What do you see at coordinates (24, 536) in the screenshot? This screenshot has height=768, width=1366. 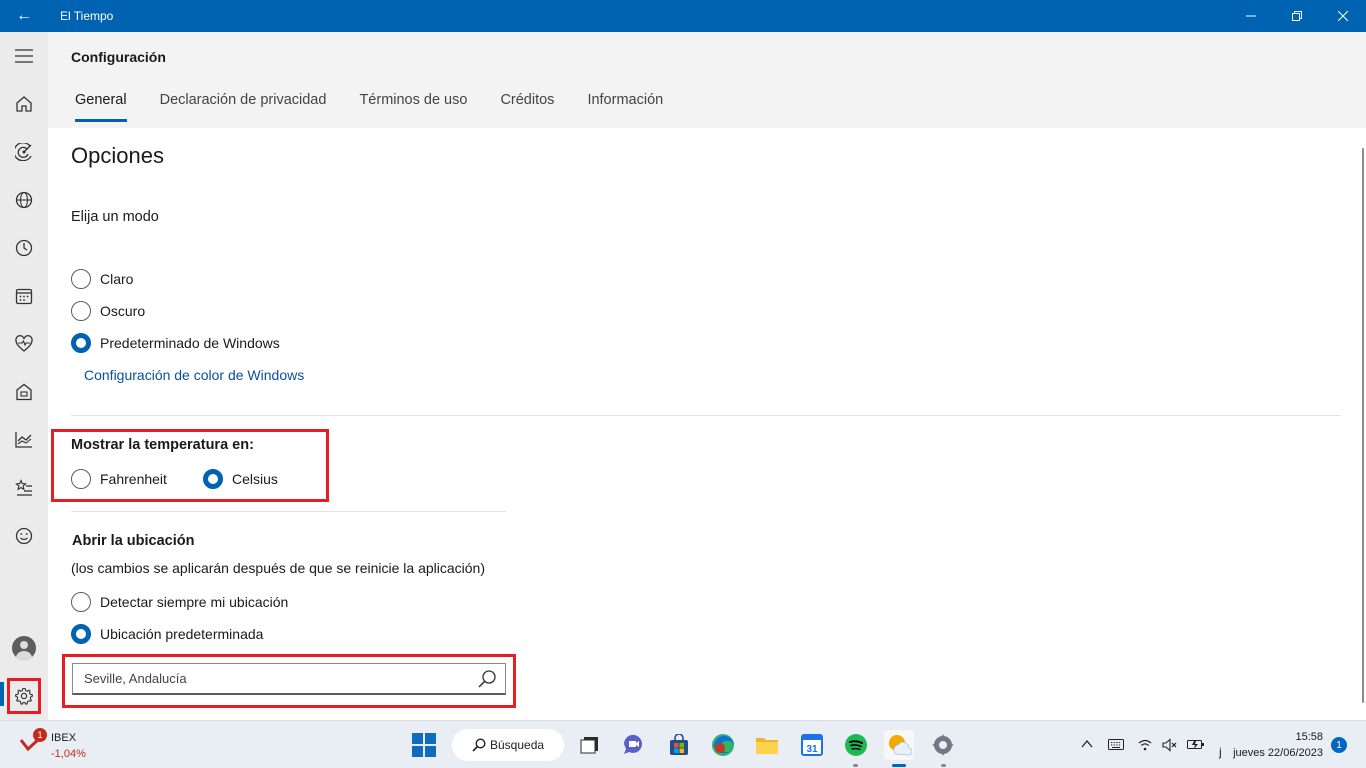 I see `nav-feedback` at bounding box center [24, 536].